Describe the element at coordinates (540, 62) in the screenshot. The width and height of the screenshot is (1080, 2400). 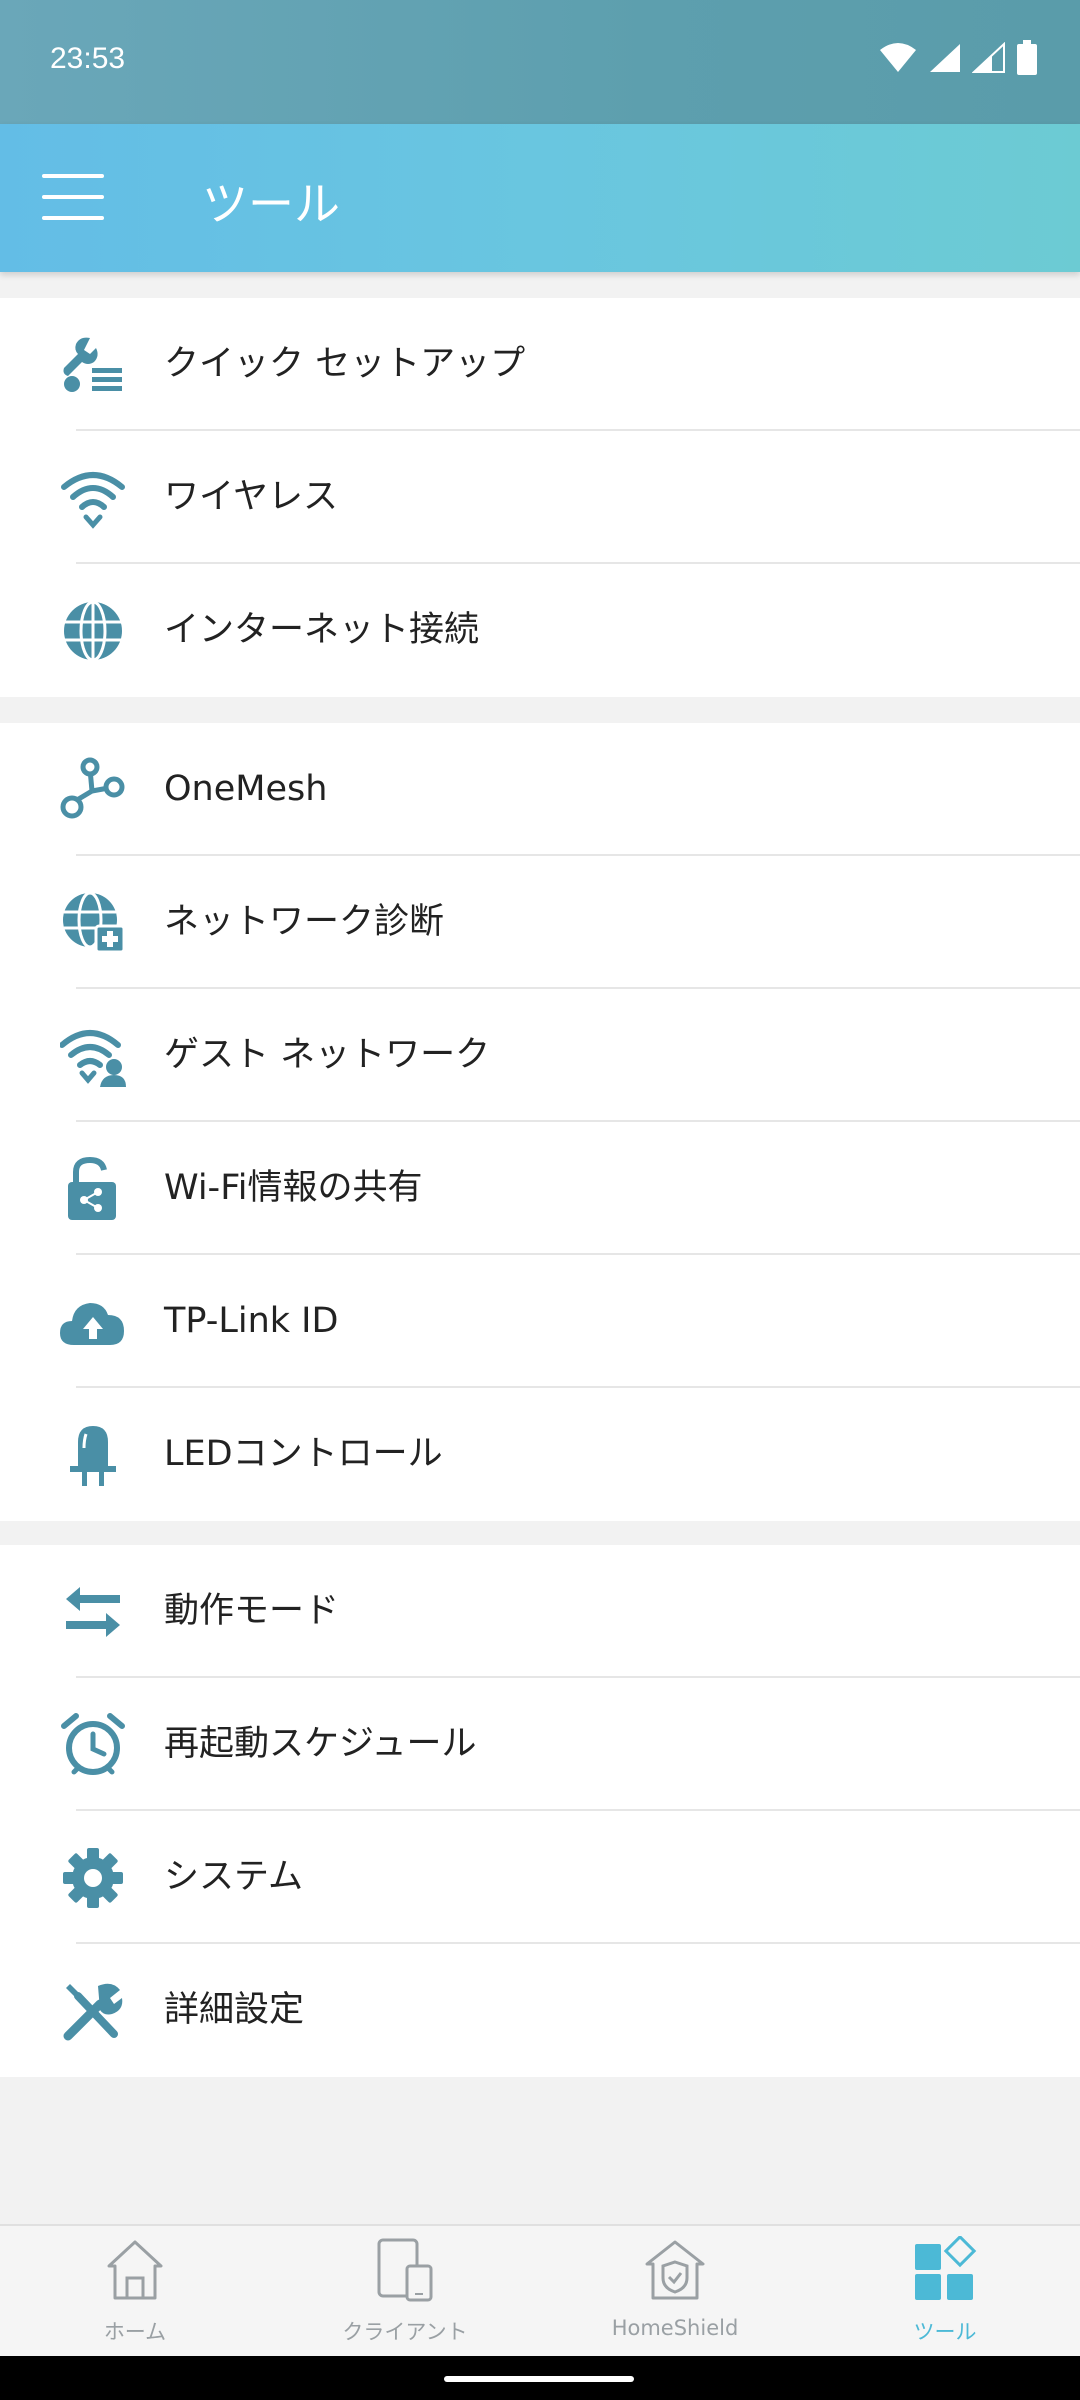
I see `status-bar: 23:53` at that location.